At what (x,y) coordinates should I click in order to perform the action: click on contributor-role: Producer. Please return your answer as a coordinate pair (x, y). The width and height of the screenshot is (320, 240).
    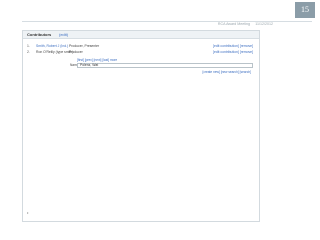
    Looking at the image, I should click on (76, 52).